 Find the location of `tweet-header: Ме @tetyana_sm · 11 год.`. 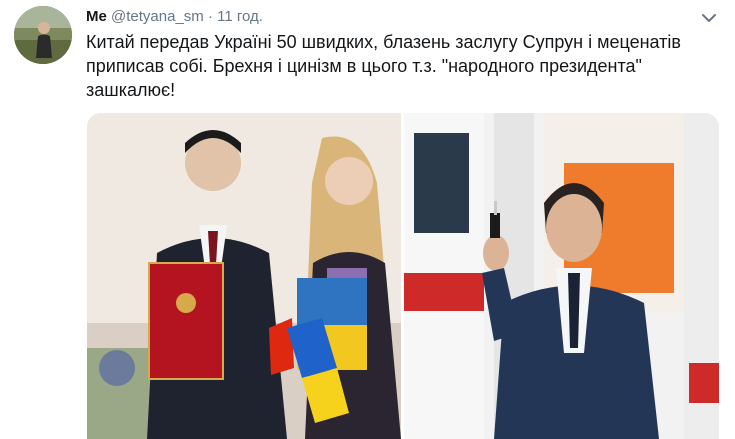

tweet-header: Ме @tetyana_sm · 11 год. is located at coordinates (174, 17).